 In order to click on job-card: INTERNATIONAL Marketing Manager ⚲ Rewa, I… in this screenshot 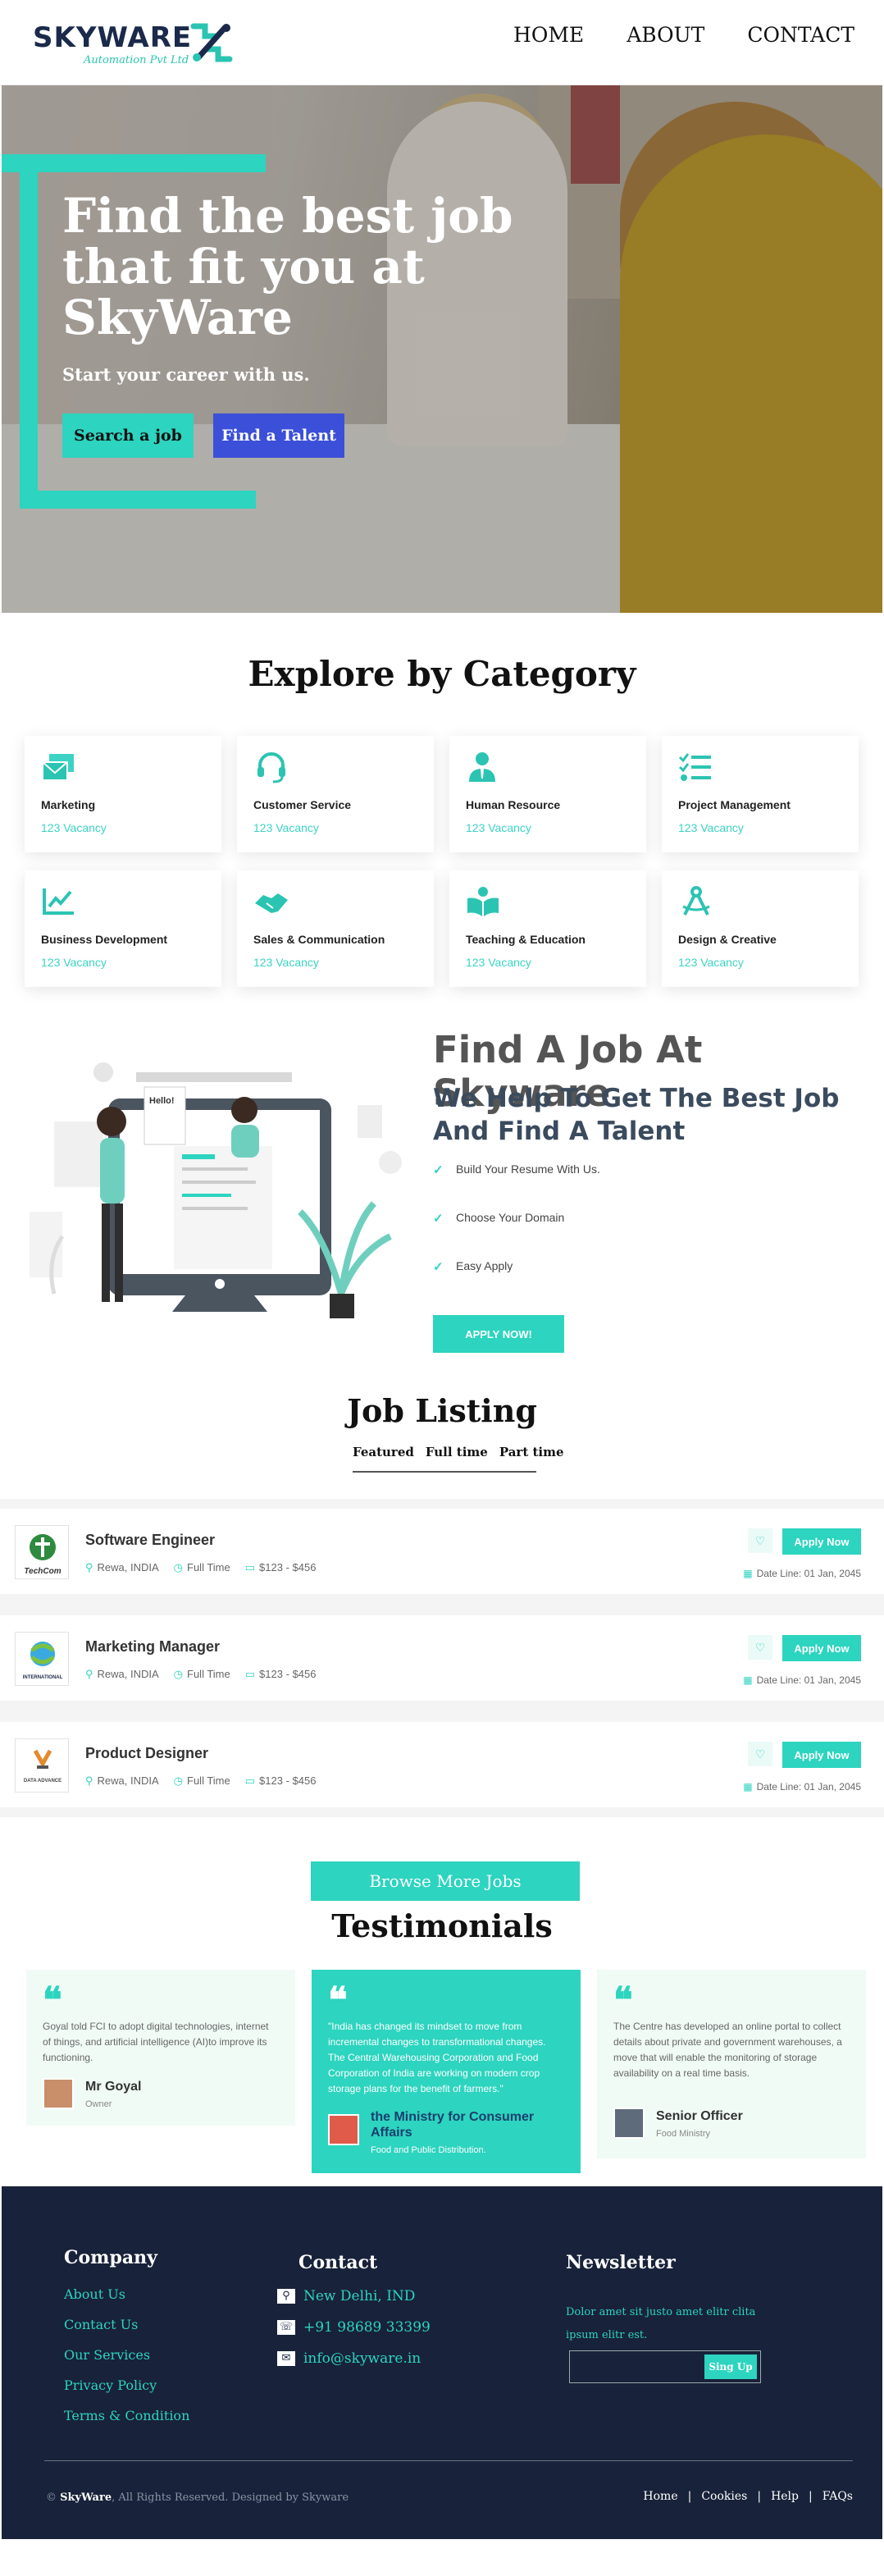, I will do `click(442, 1658)`.